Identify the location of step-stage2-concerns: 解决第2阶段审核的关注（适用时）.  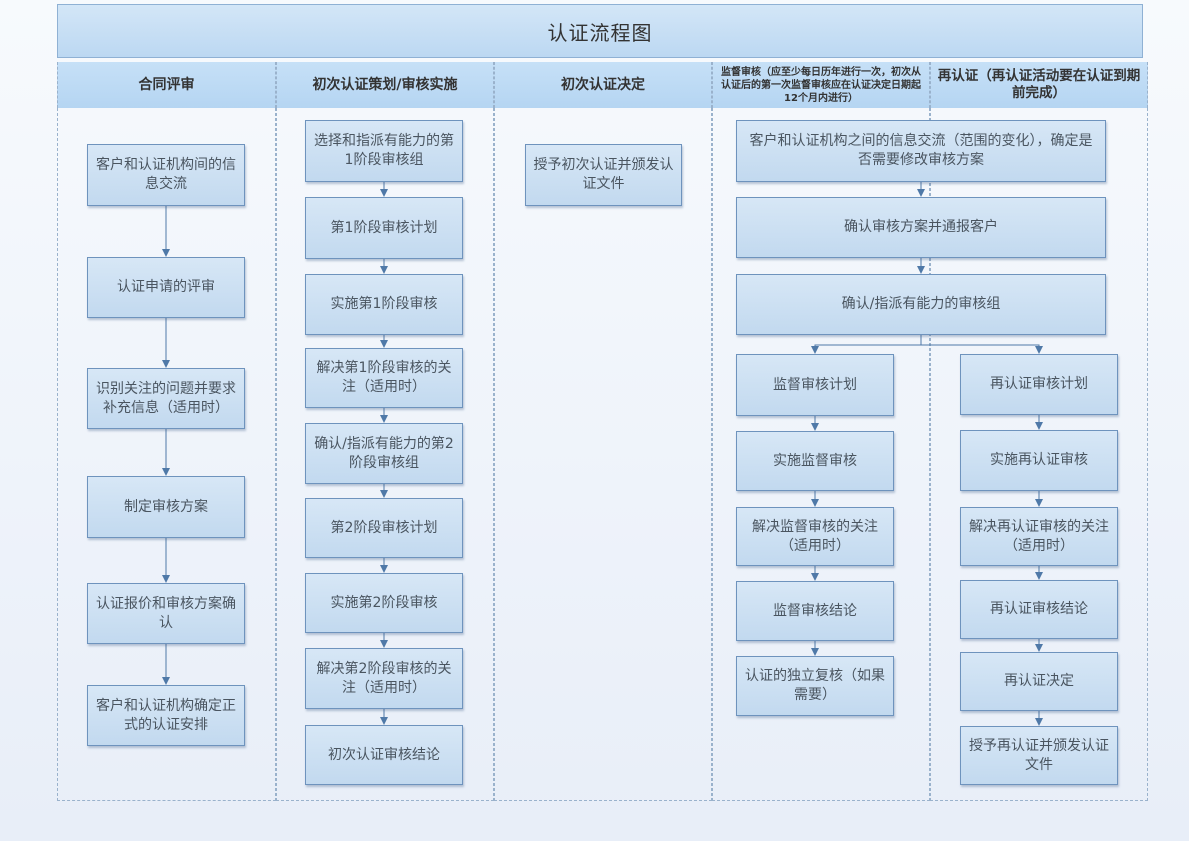
(384, 678).